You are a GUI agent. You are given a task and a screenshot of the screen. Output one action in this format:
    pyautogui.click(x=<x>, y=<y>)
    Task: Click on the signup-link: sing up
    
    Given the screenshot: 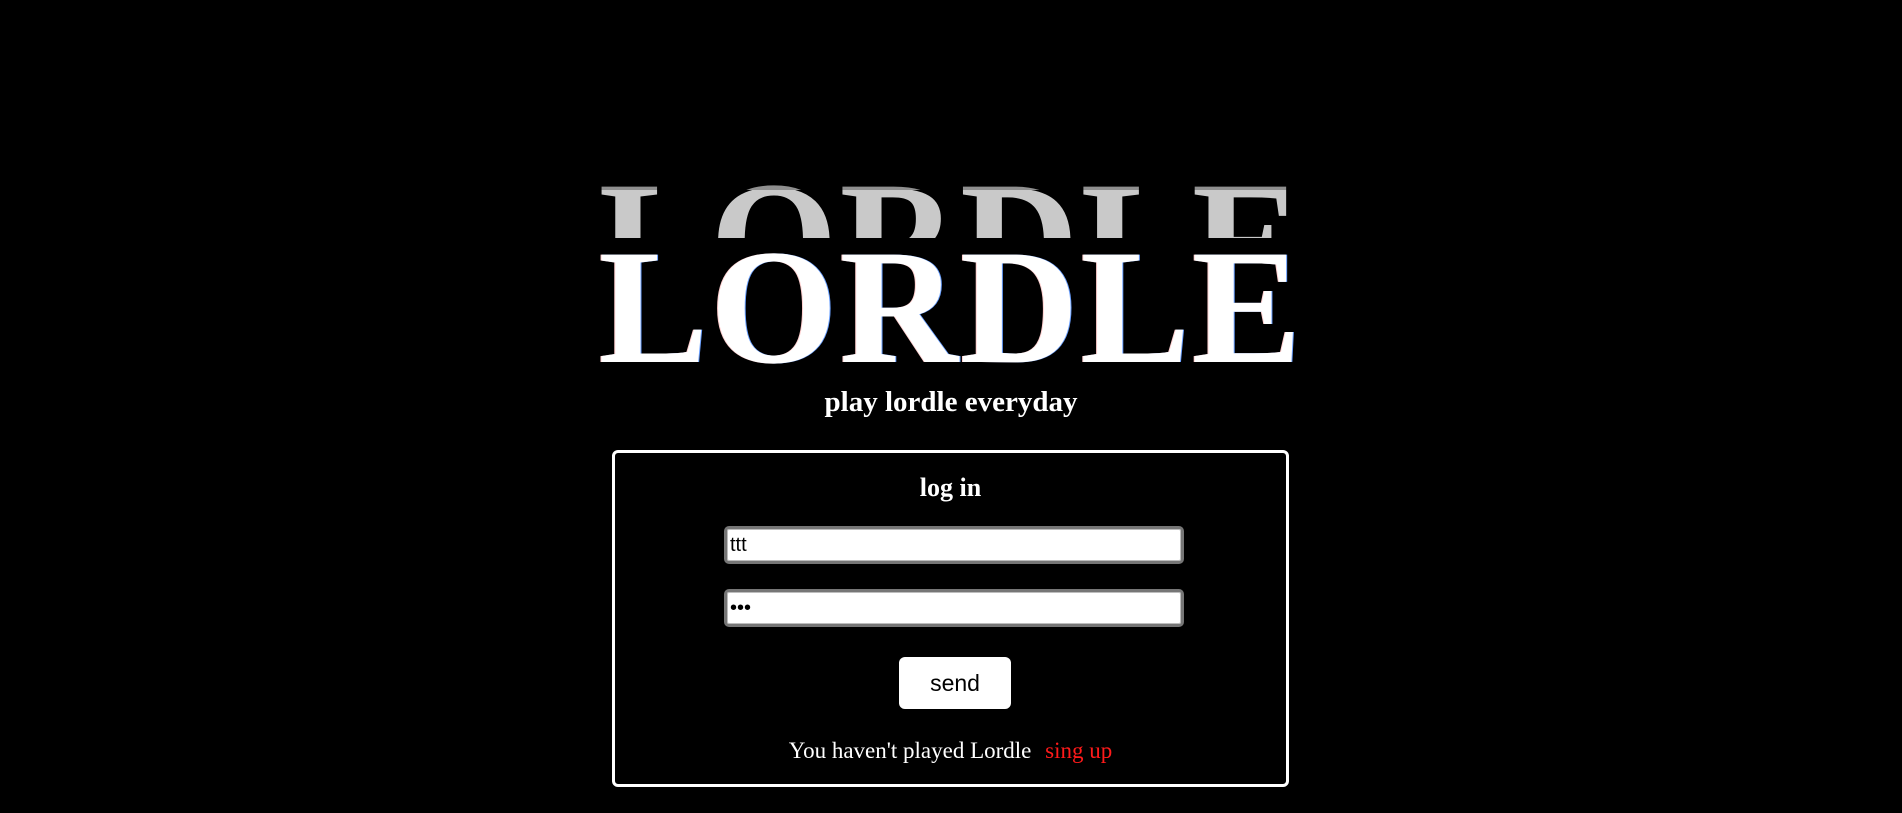 What is the action you would take?
    pyautogui.click(x=1078, y=750)
    